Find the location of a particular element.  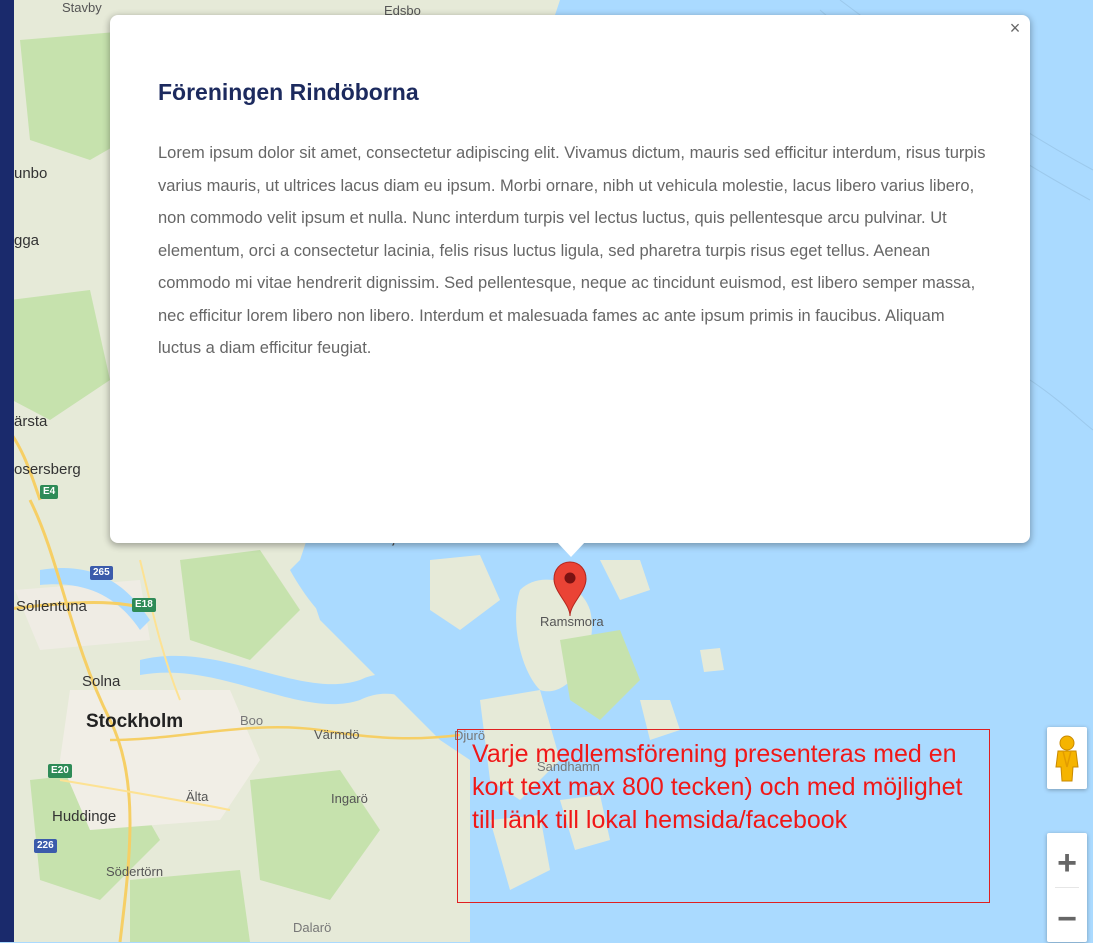

pegman-icon is located at coordinates (1067, 758).